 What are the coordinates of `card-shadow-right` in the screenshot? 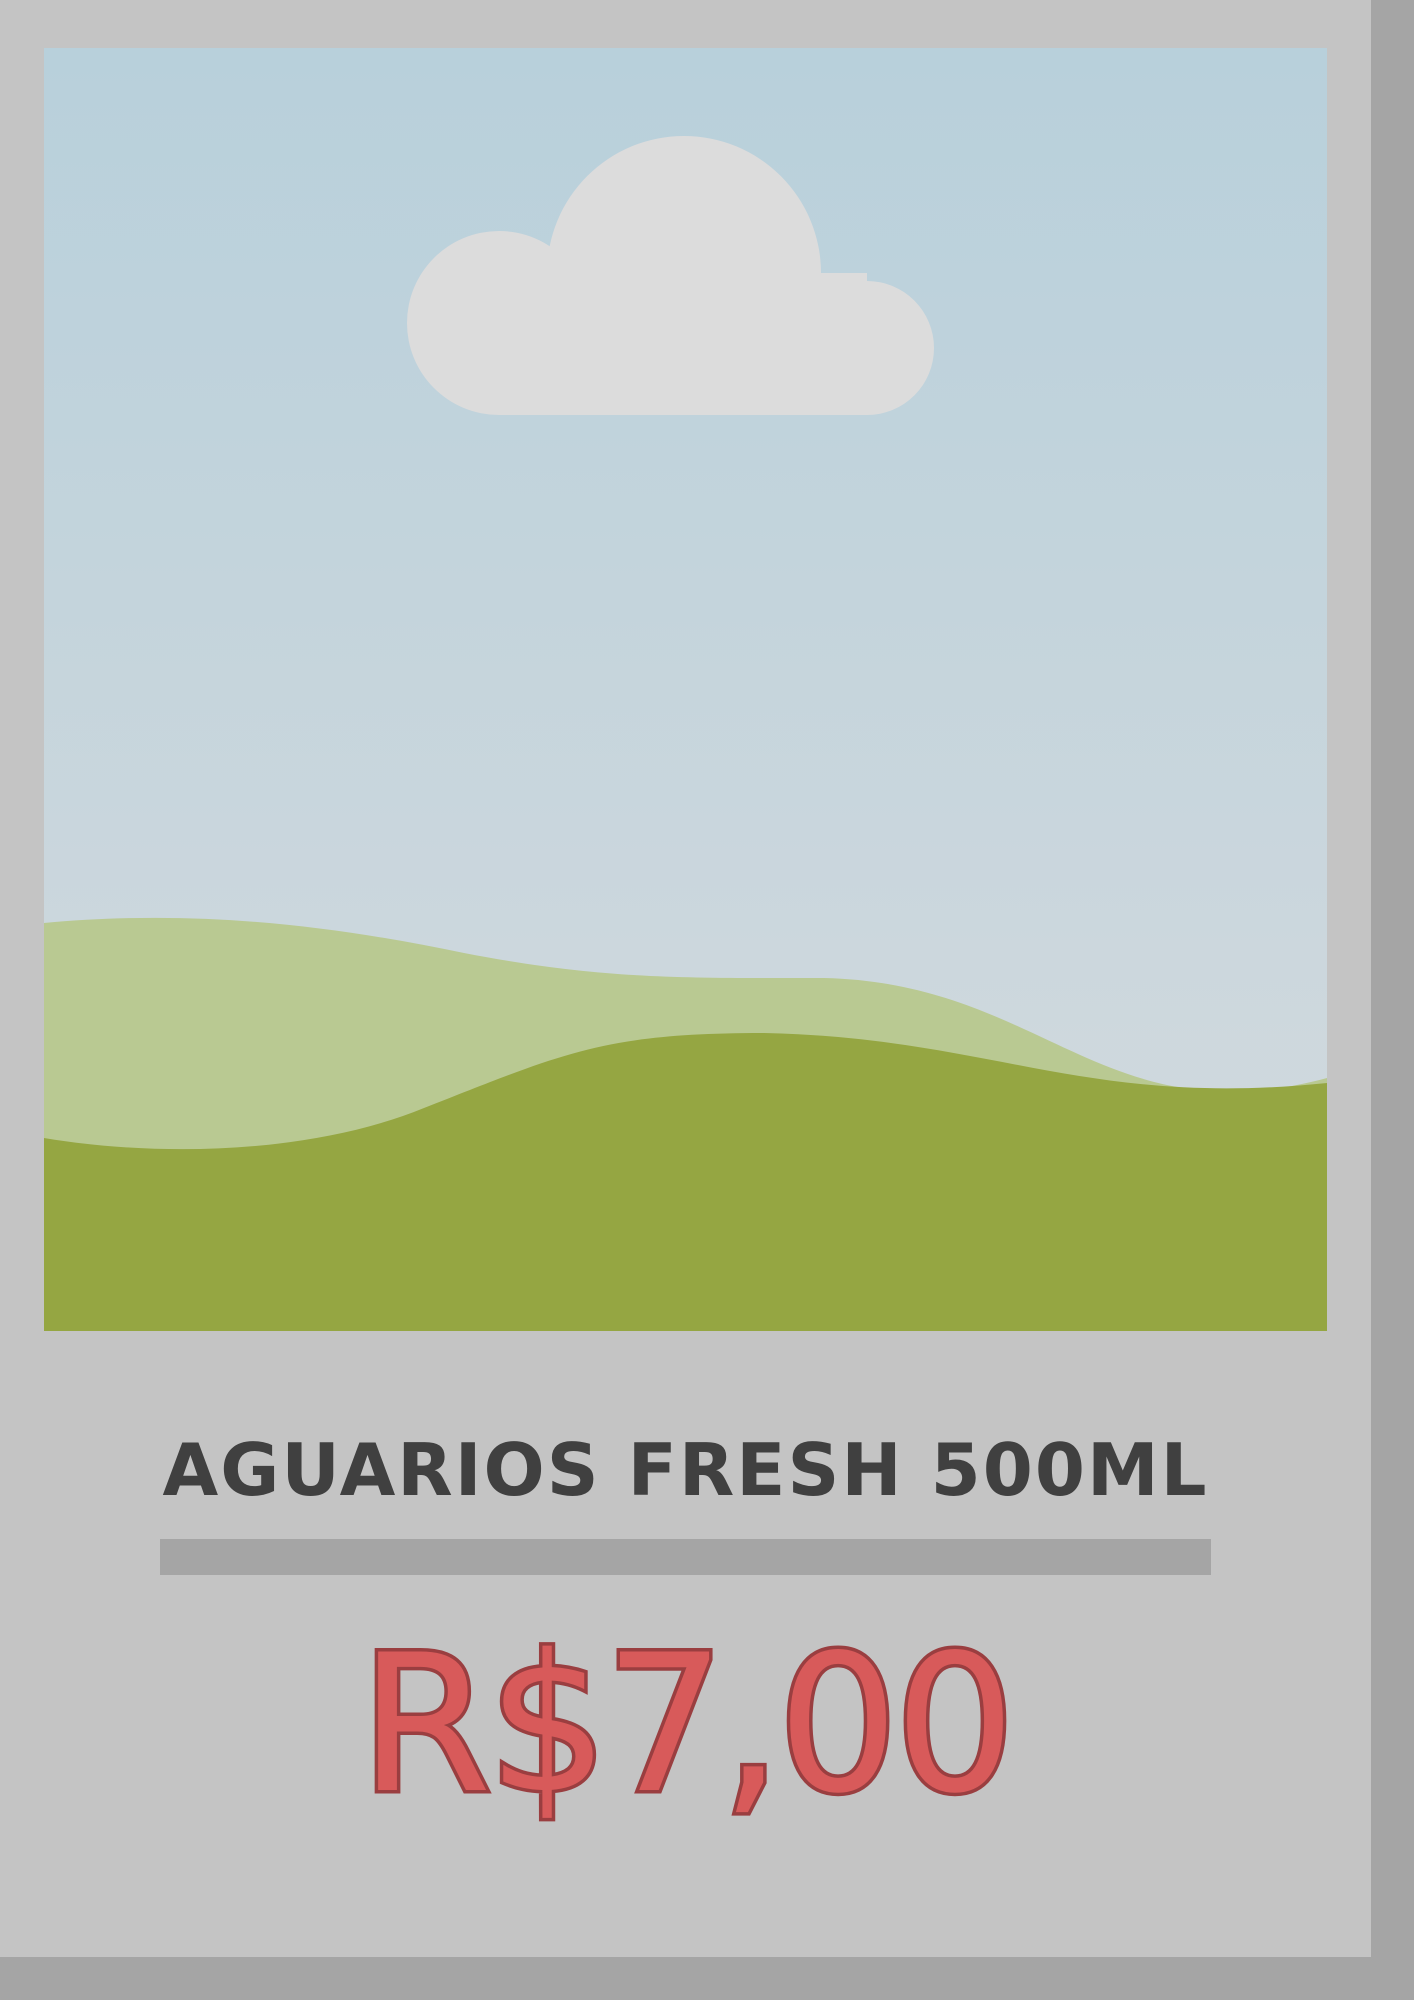 It's located at (1392, 1000).